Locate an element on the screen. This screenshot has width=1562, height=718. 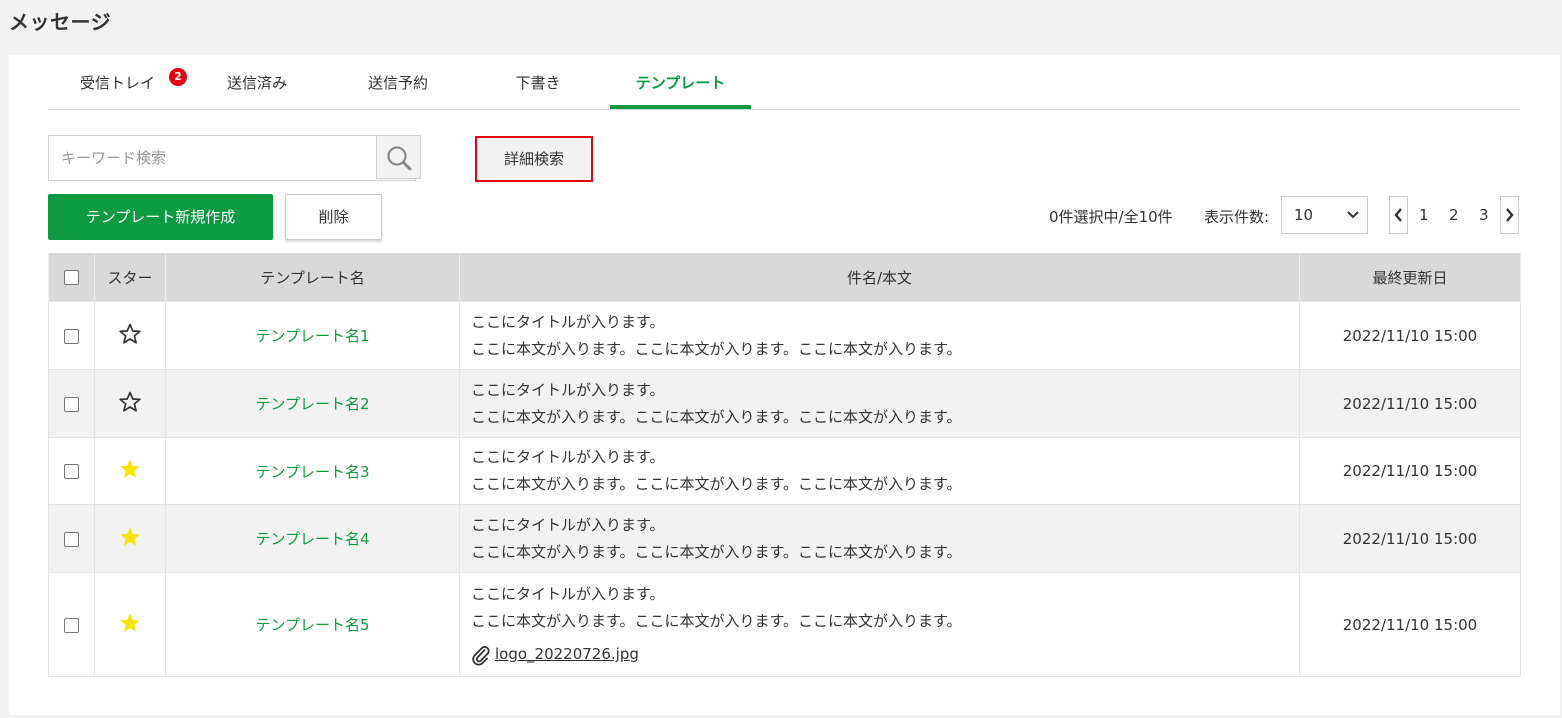
select-all-header is located at coordinates (71, 277).